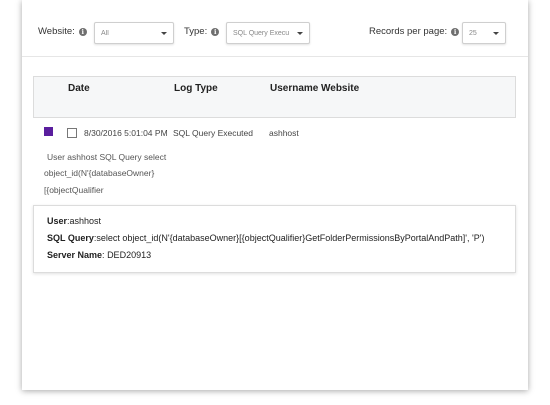  I want to click on row-preview-line-1: User ashhost SQL Query select, so click(107, 157).